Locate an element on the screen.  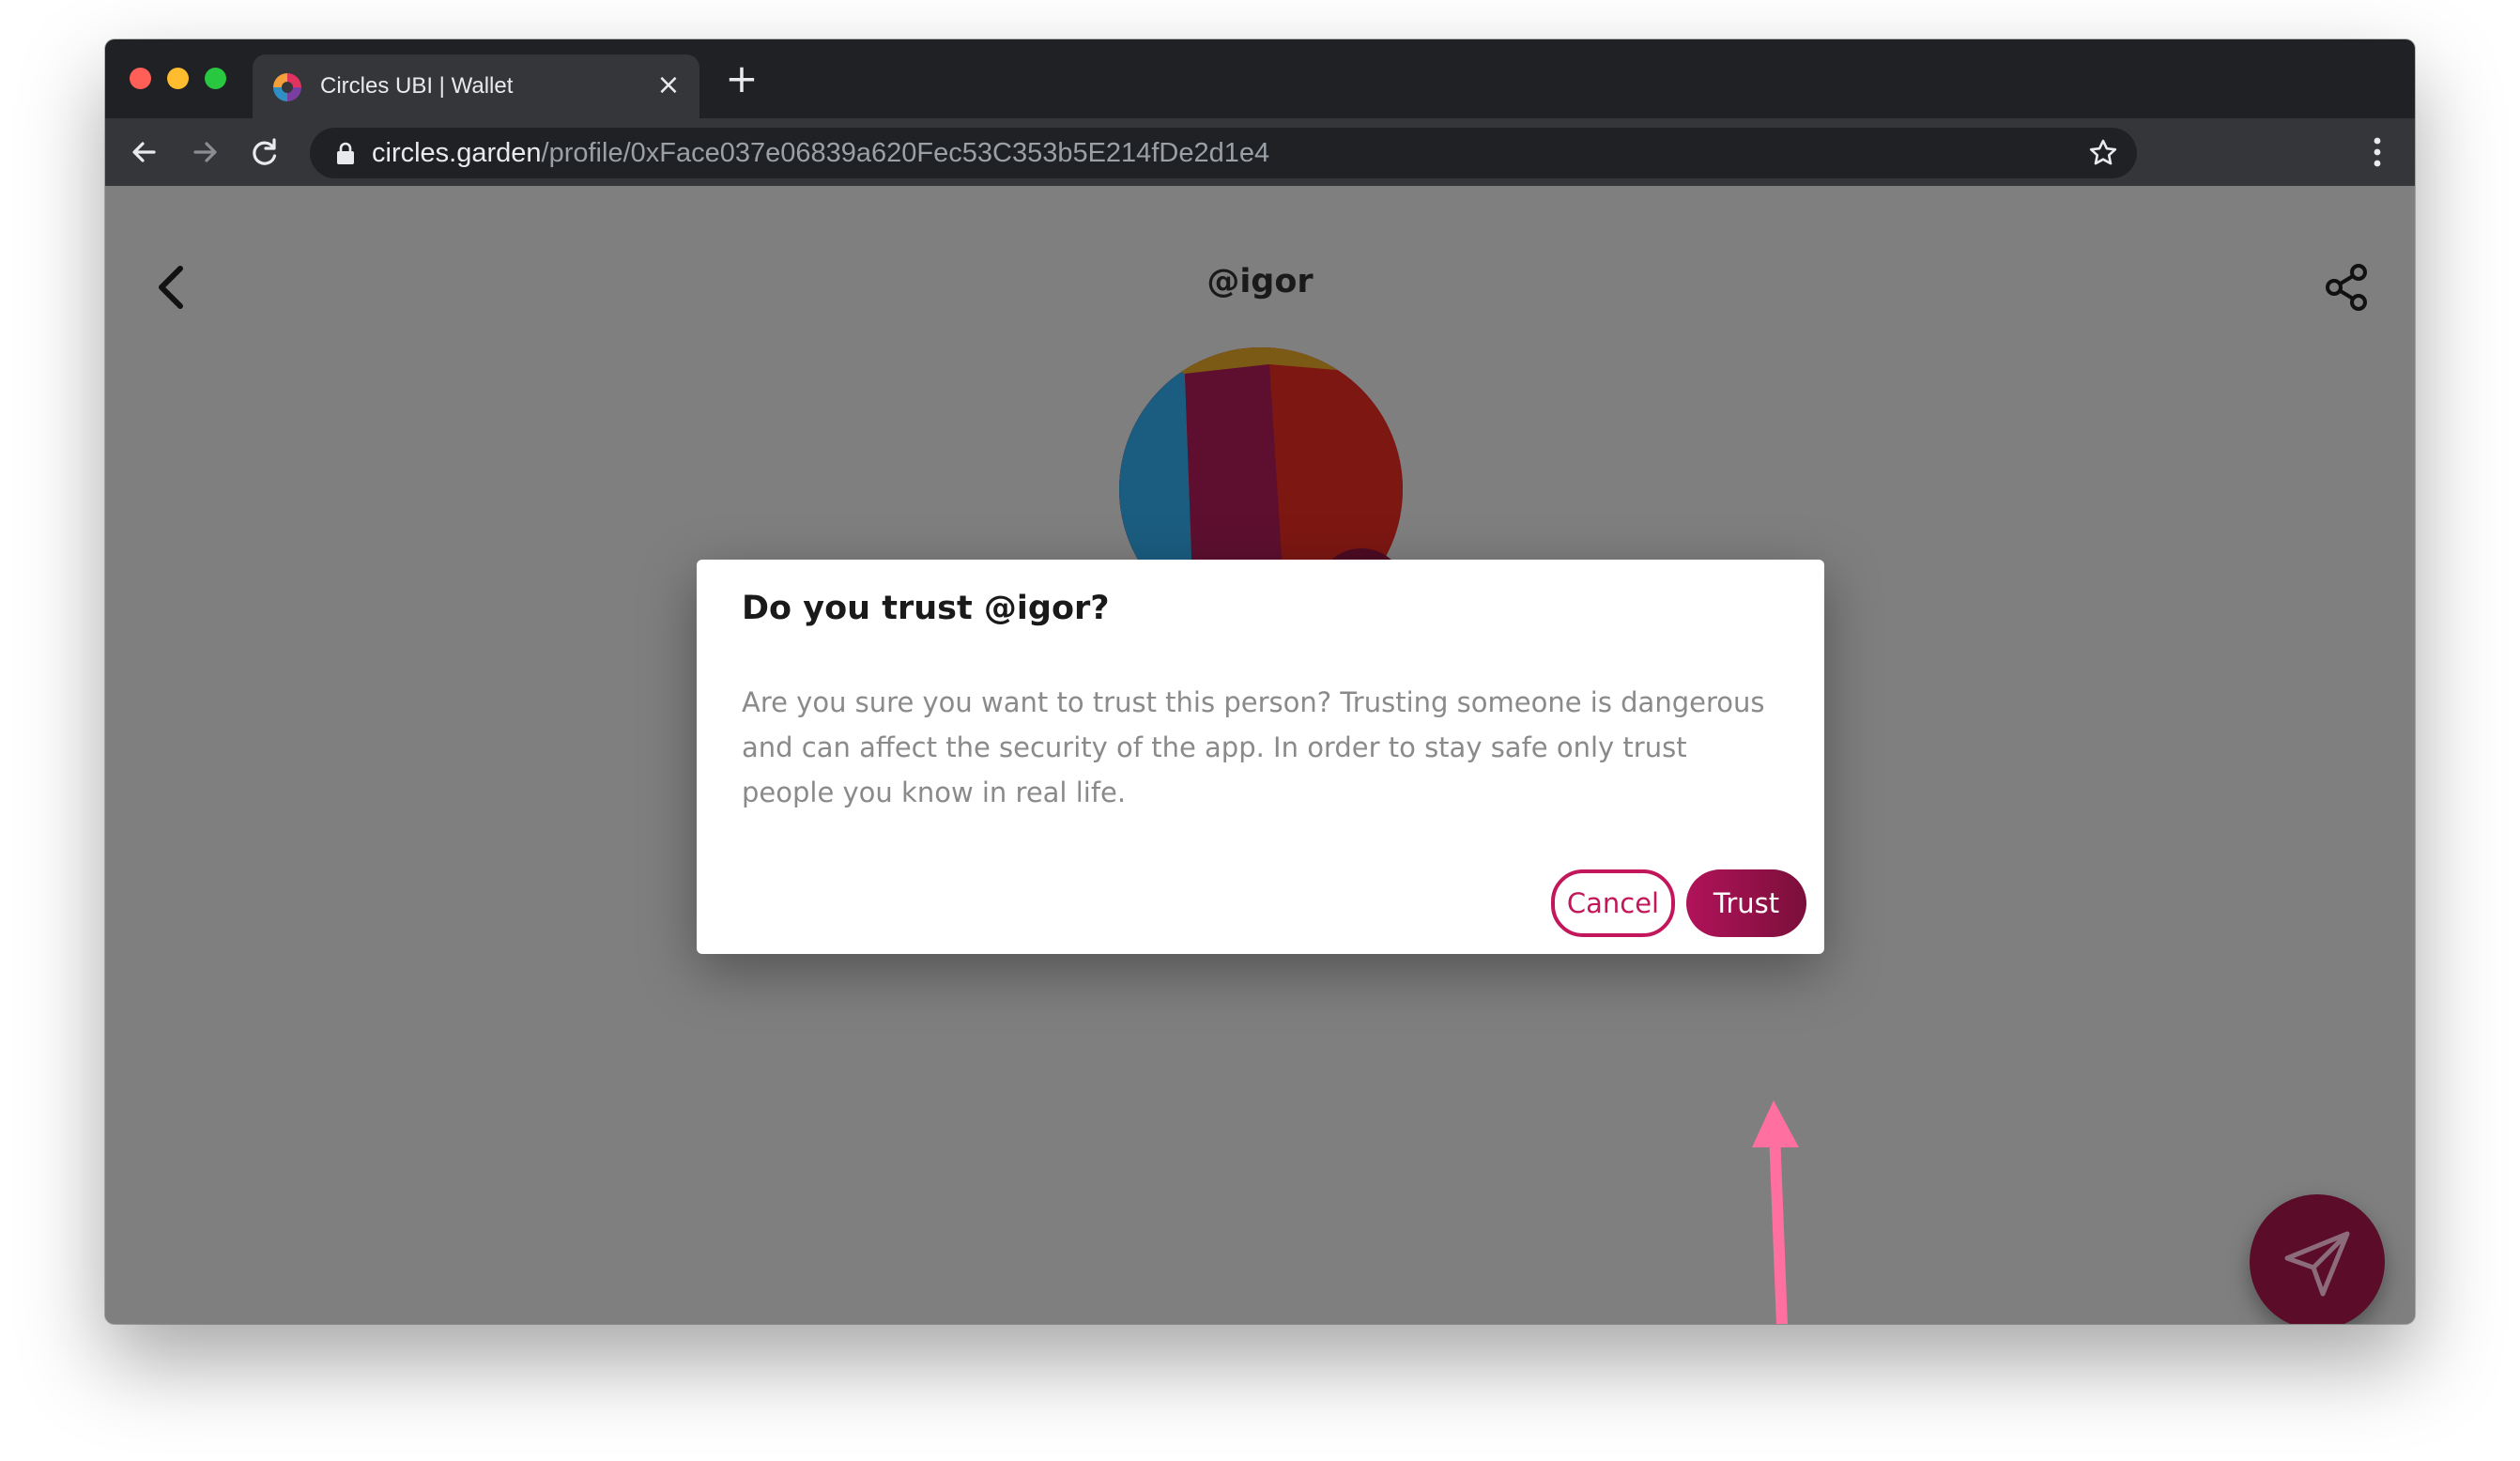
forward-arrow-icon is located at coordinates (204, 152).